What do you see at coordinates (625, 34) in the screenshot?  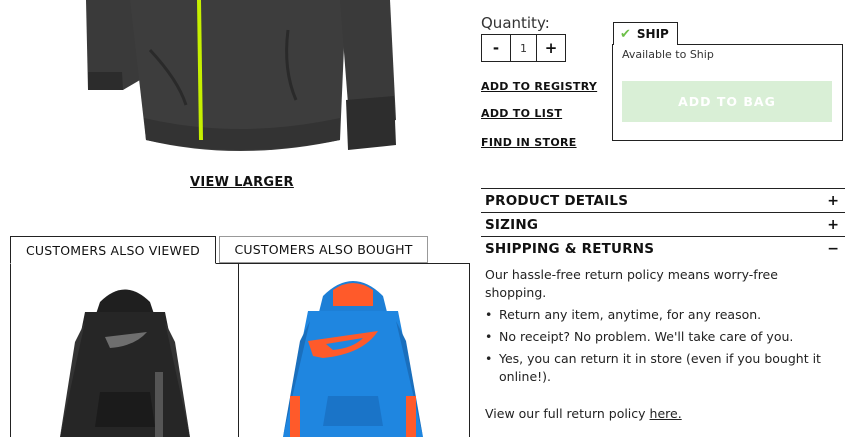 I see `check-icon: ✔` at bounding box center [625, 34].